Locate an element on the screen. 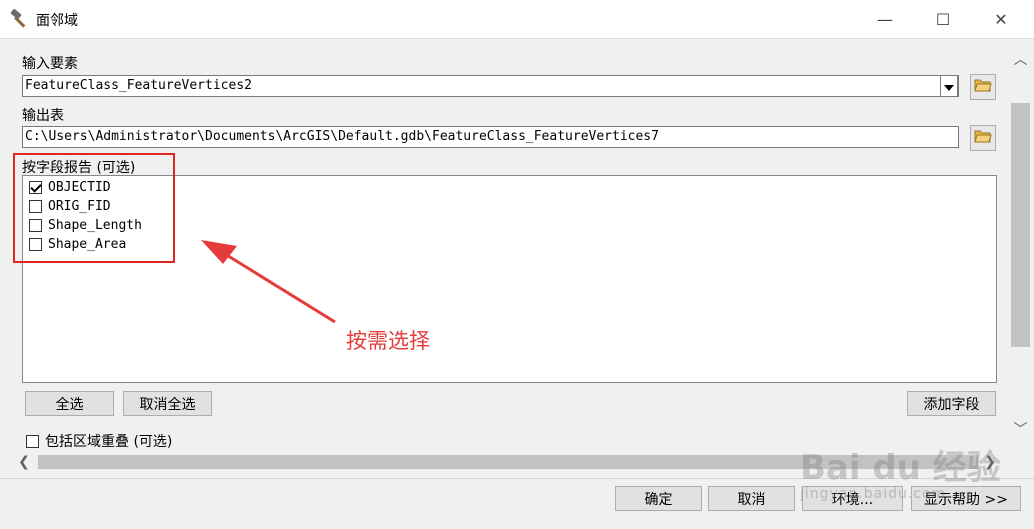 The width and height of the screenshot is (1034, 529). vertical-scrollbar: ︿ ﹀ is located at coordinates (1020, 240).